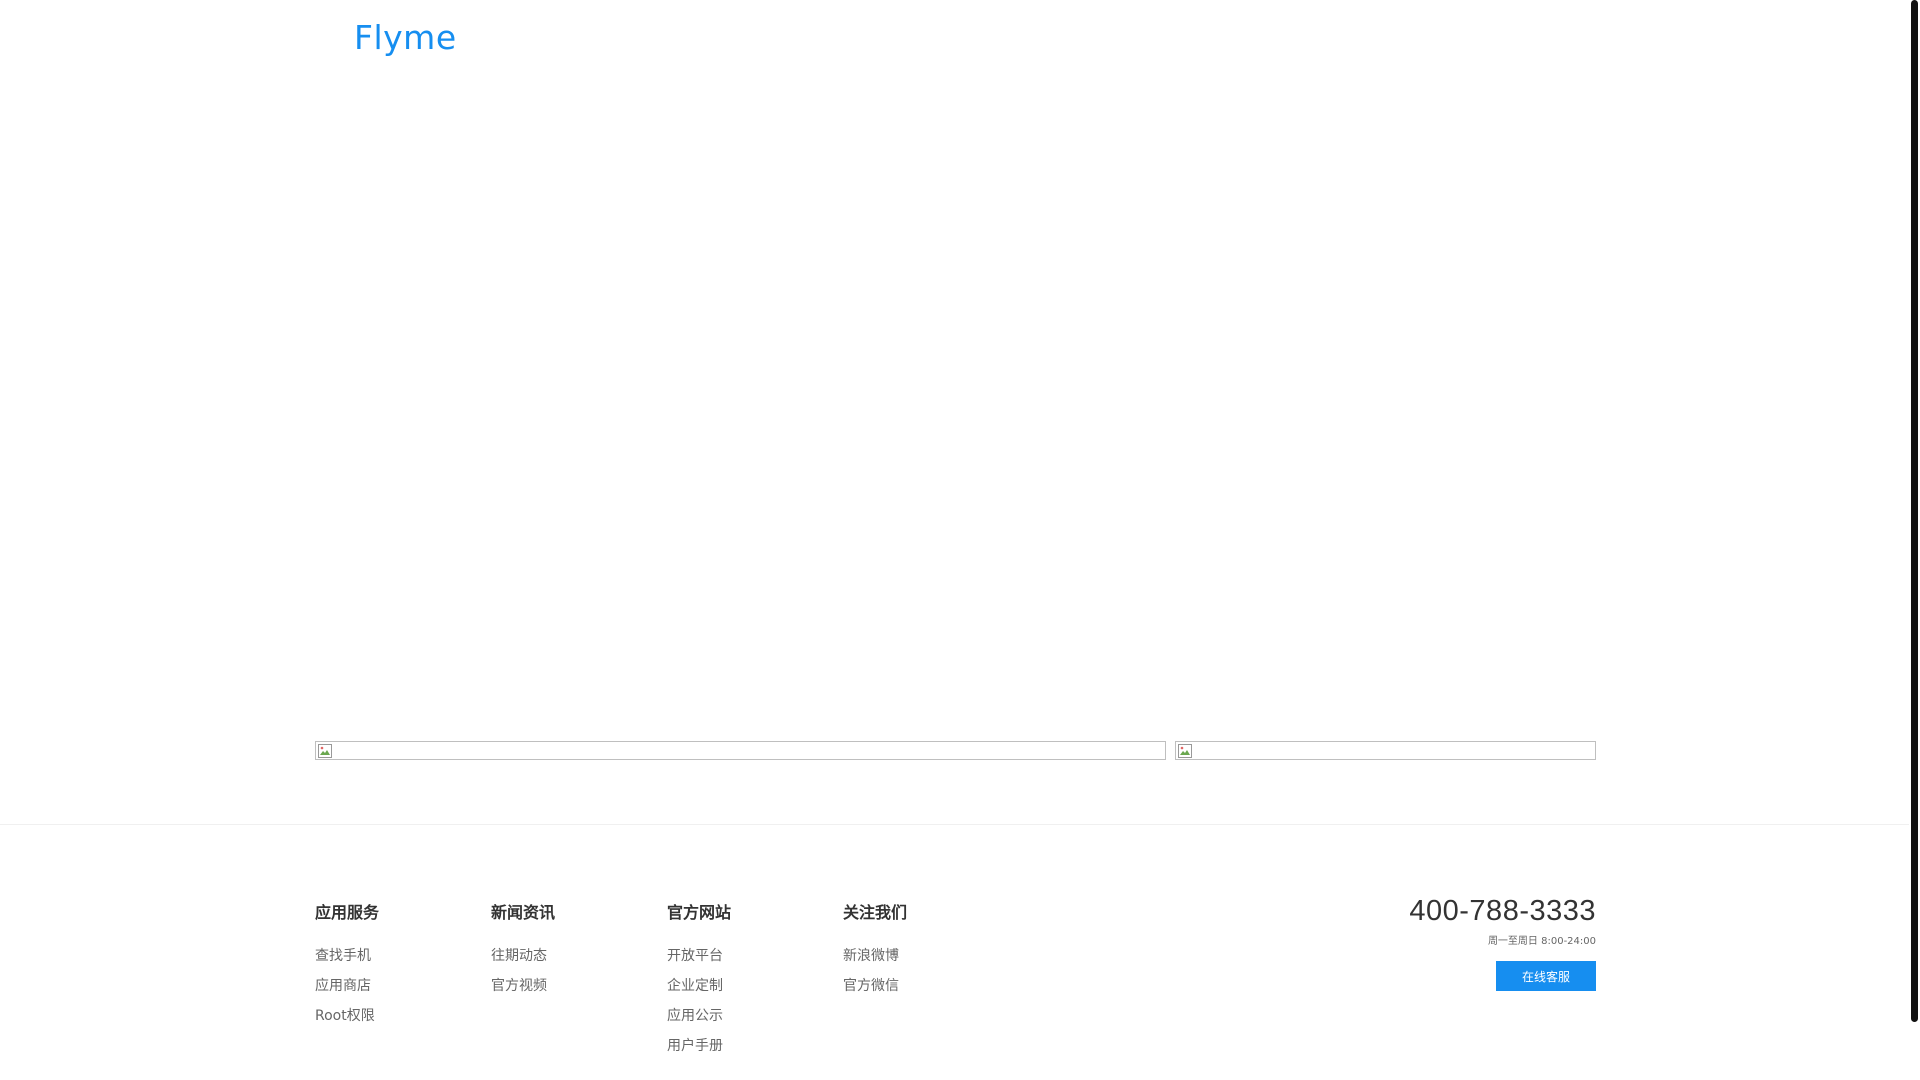 Image resolution: width=1920 pixels, height=1080 pixels. Describe the element at coordinates (347, 986) in the screenshot. I see `footer-link-app-store: 应用商店` at that location.